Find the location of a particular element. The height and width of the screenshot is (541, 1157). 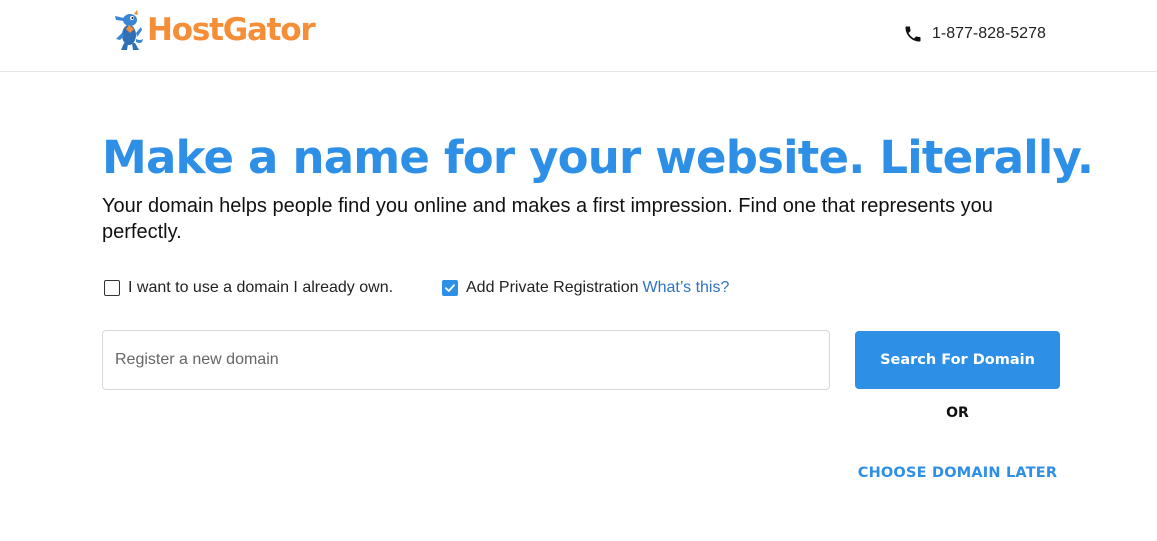

hostgator-logo: HostGator is located at coordinates (214, 30).